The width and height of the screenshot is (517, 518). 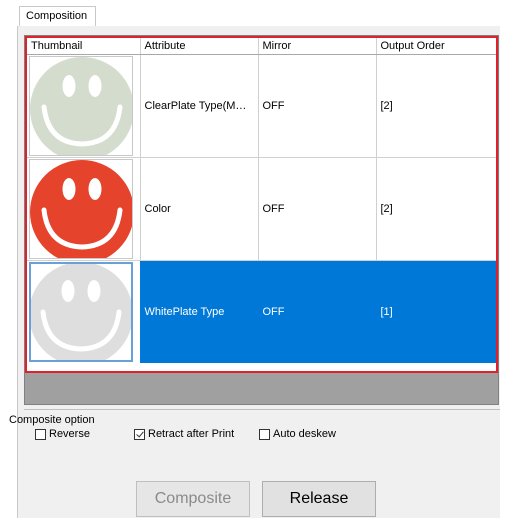 What do you see at coordinates (52, 420) in the screenshot?
I see `composite-option-title: Composite option` at bounding box center [52, 420].